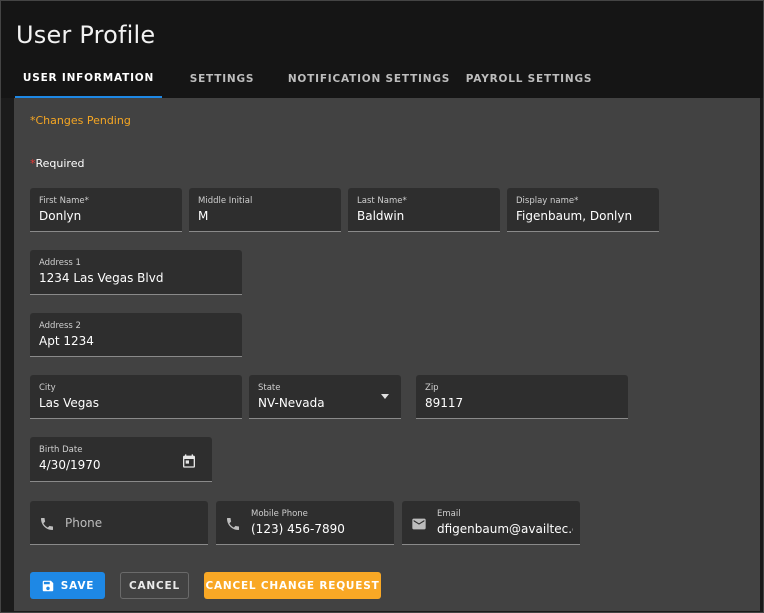 The image size is (764, 613). Describe the element at coordinates (77, 585) in the screenshot. I see `save-label: SAVE` at that location.